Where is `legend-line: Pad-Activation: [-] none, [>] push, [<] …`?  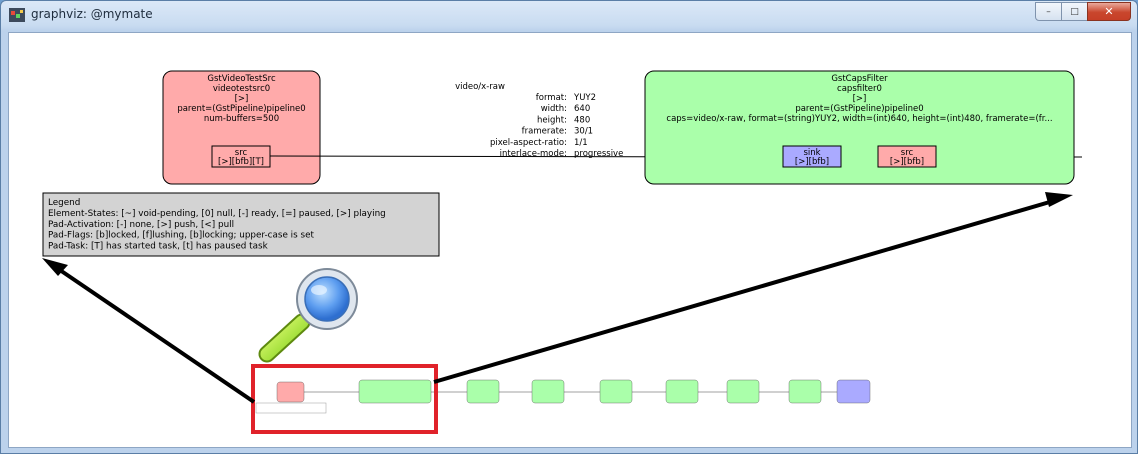
legend-line: Pad-Activation: [-] none, [>] push, [<] … is located at coordinates (141, 225).